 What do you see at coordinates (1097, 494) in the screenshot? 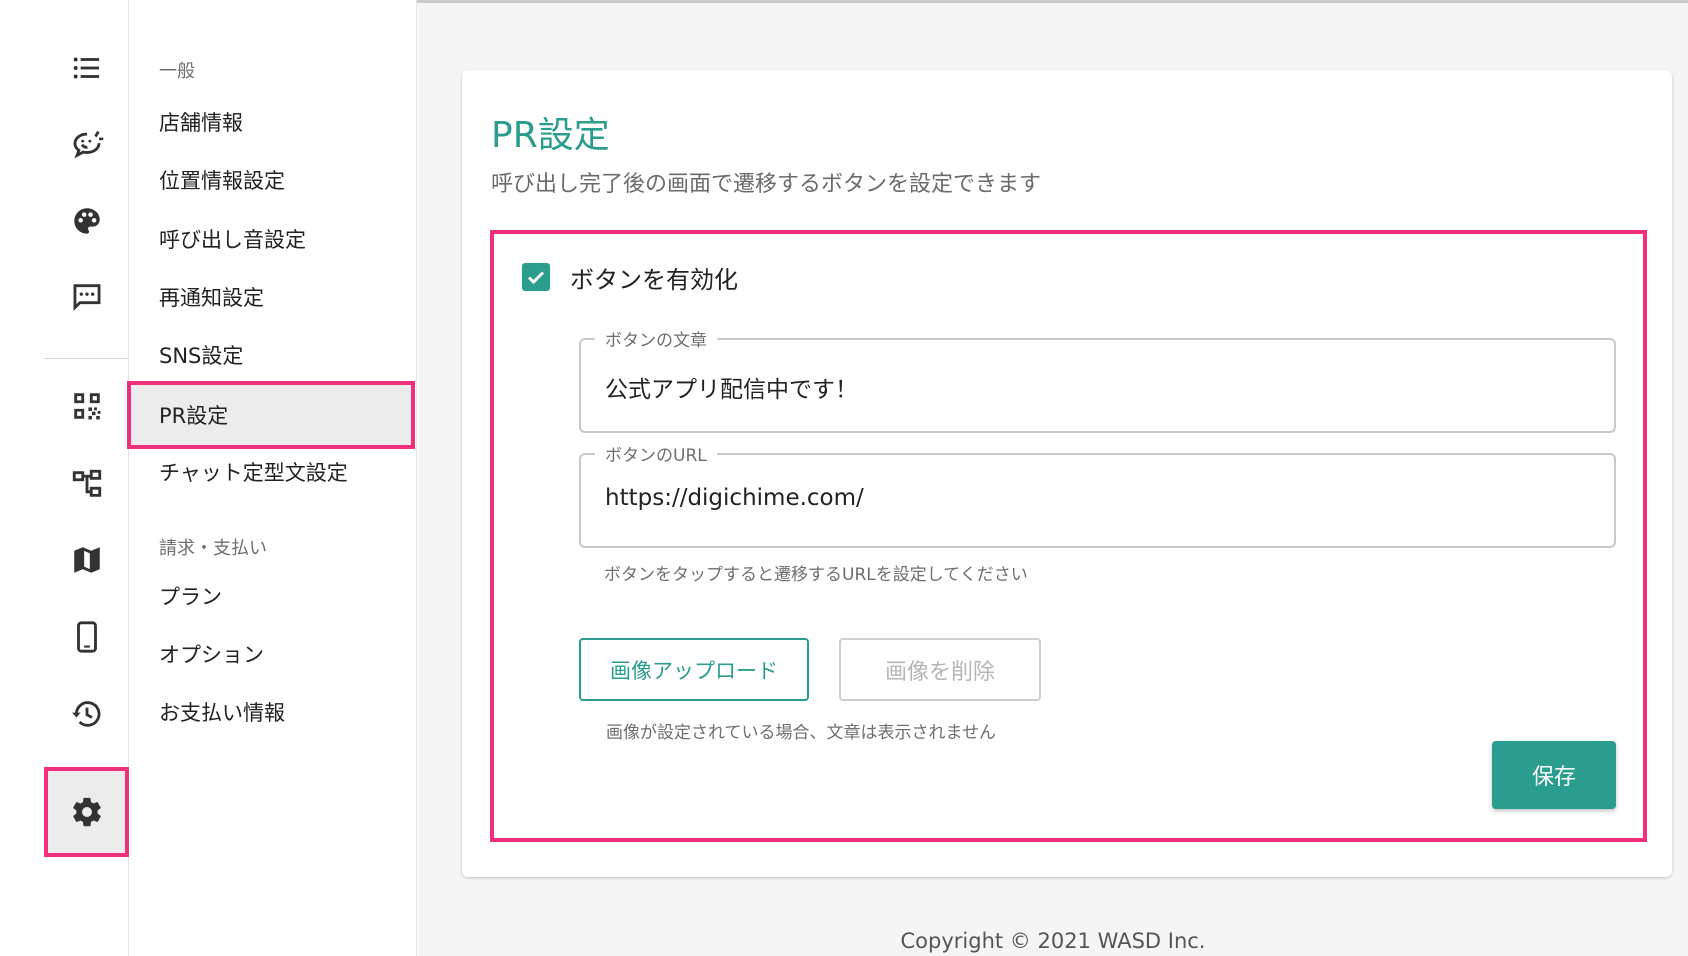
I see `button-url-field: ボタンのURL https://digichime.com/` at bounding box center [1097, 494].